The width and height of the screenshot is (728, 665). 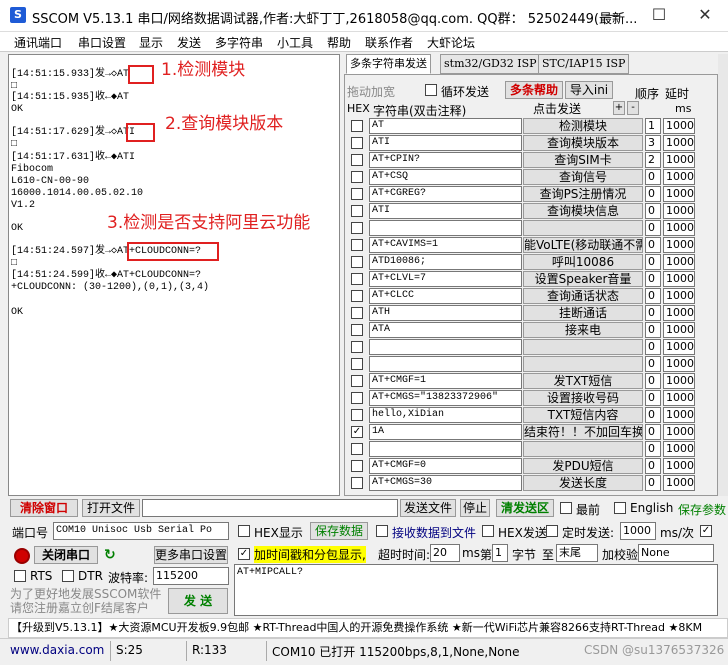 I want to click on clear-window-button: 清除窗口, so click(x=44, y=508).